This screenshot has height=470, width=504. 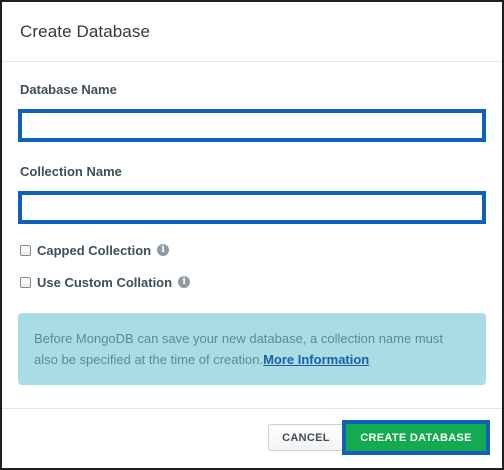 What do you see at coordinates (252, 207) in the screenshot?
I see `collection-name-input` at bounding box center [252, 207].